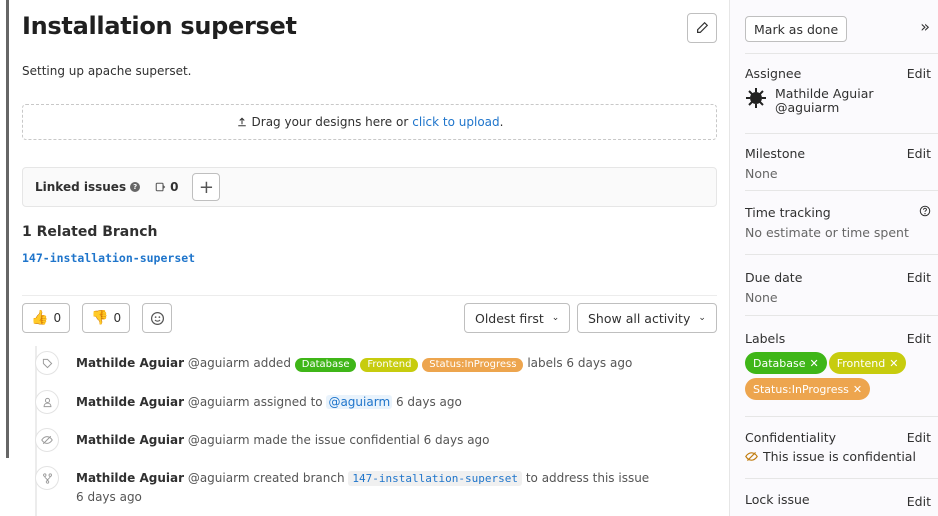  I want to click on avatar, so click(756, 98).